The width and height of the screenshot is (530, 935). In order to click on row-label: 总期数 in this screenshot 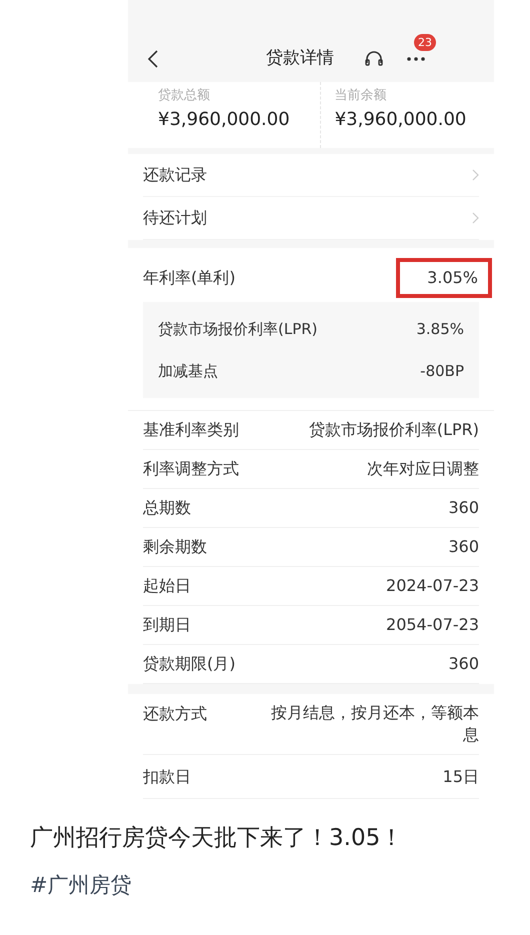, I will do `click(167, 508)`.